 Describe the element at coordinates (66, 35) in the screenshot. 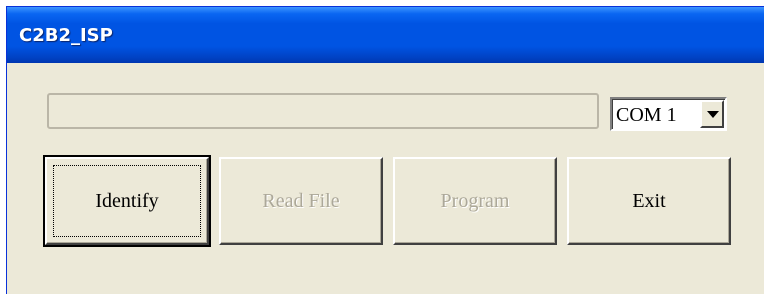

I see `window-title: C2B2_ISP` at that location.